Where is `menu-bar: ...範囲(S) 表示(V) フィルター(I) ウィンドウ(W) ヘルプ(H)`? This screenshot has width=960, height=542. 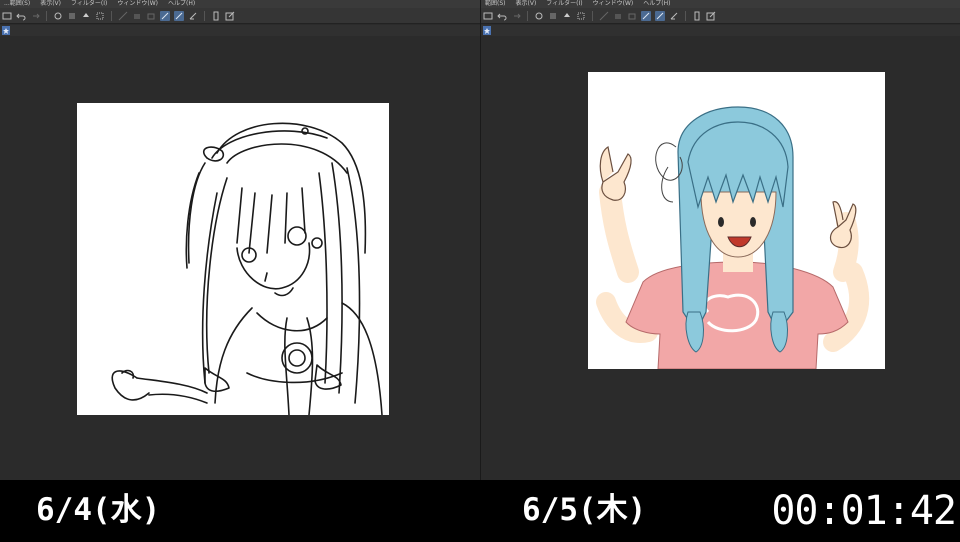
menu-bar: ...範囲(S) 表示(V) フィルター(I) ウィンドウ(W) ヘルプ(H) is located at coordinates (240, 4).